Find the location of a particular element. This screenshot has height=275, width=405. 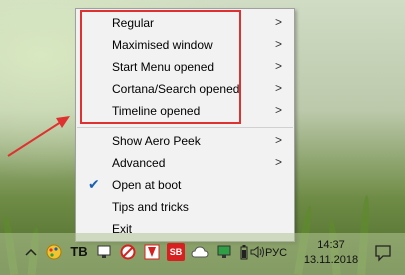

checkmark-icon: ✔ is located at coordinates (94, 184).